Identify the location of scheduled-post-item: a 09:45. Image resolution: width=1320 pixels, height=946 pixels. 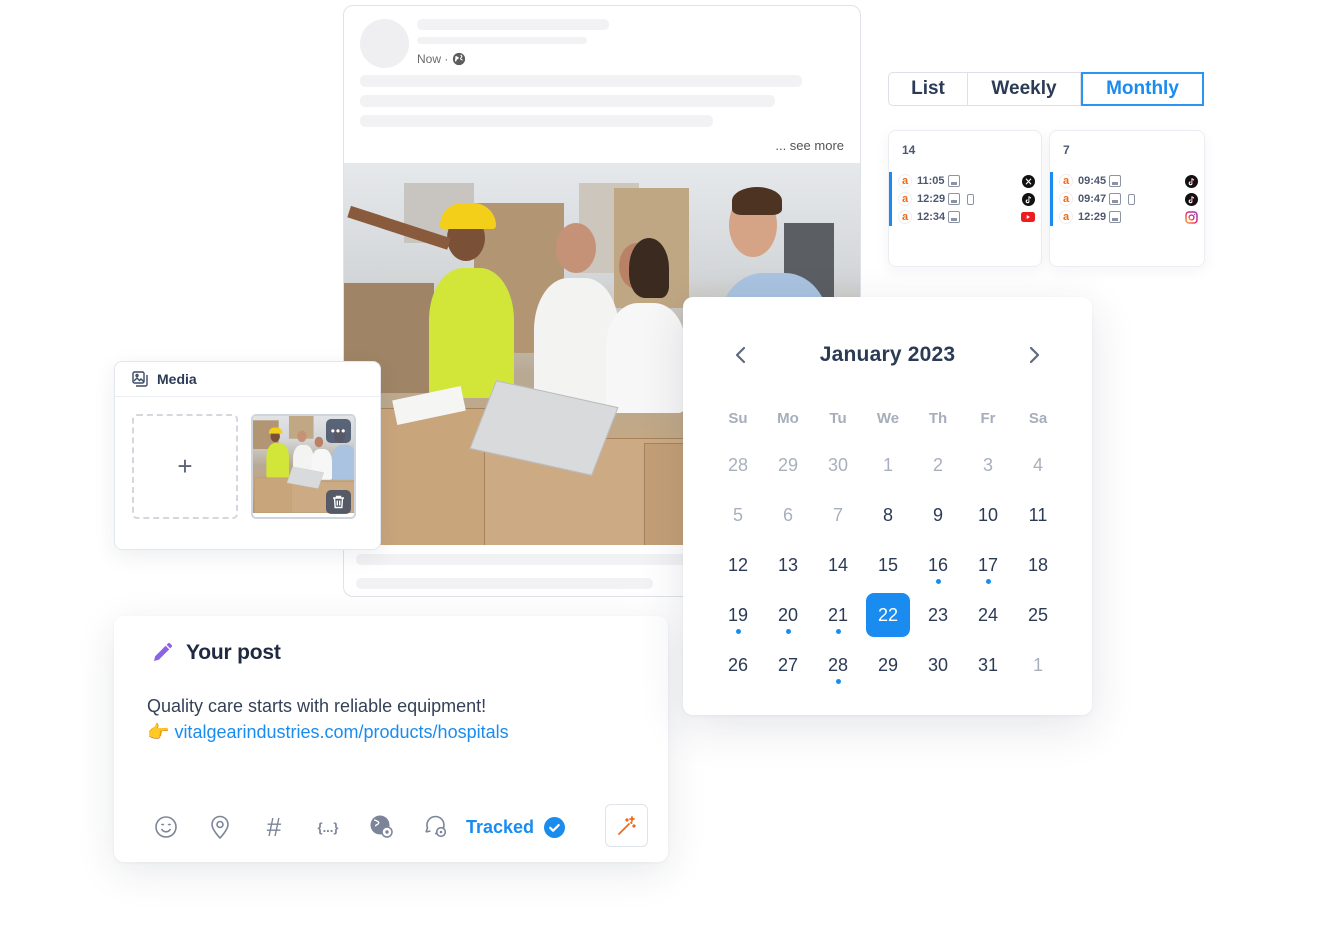
(1127, 181).